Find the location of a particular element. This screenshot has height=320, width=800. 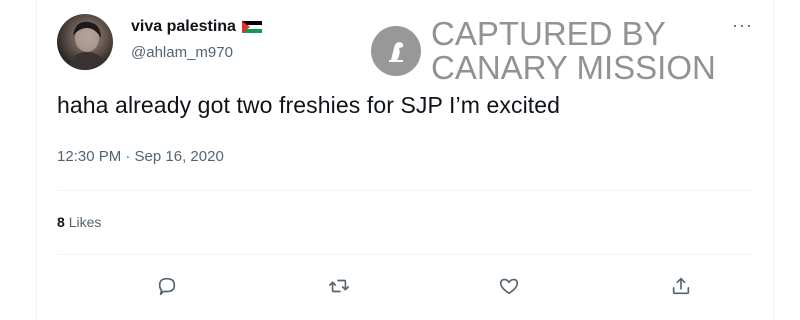

watermark-line2: CANARY MISSION is located at coordinates (573, 67).